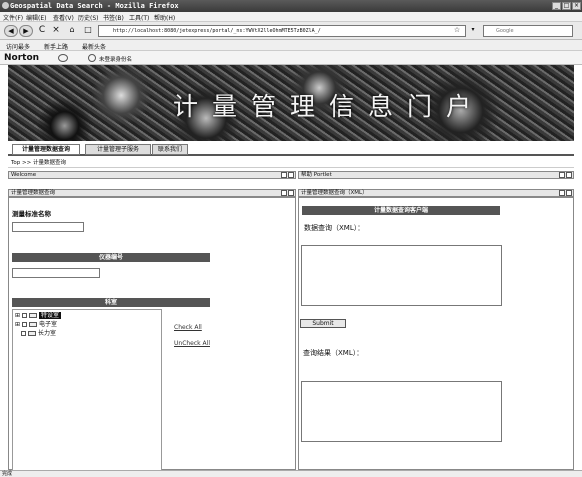 Image resolution: width=582 pixels, height=477 pixels. Describe the element at coordinates (111, 257) in the screenshot. I see `instrument-label: 仪器编号` at that location.